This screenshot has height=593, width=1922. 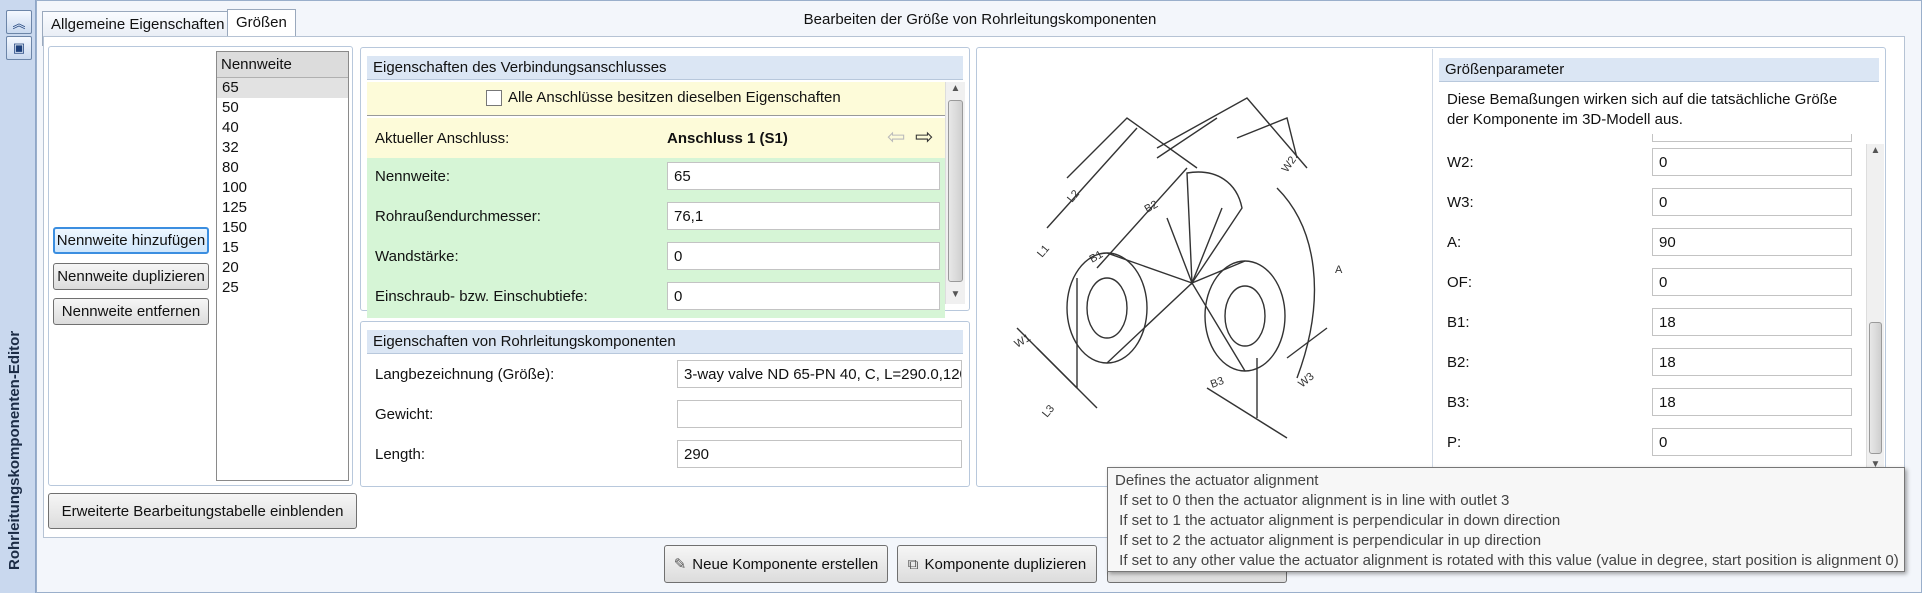 I want to click on size-list-item: 25, so click(x=282, y=288).